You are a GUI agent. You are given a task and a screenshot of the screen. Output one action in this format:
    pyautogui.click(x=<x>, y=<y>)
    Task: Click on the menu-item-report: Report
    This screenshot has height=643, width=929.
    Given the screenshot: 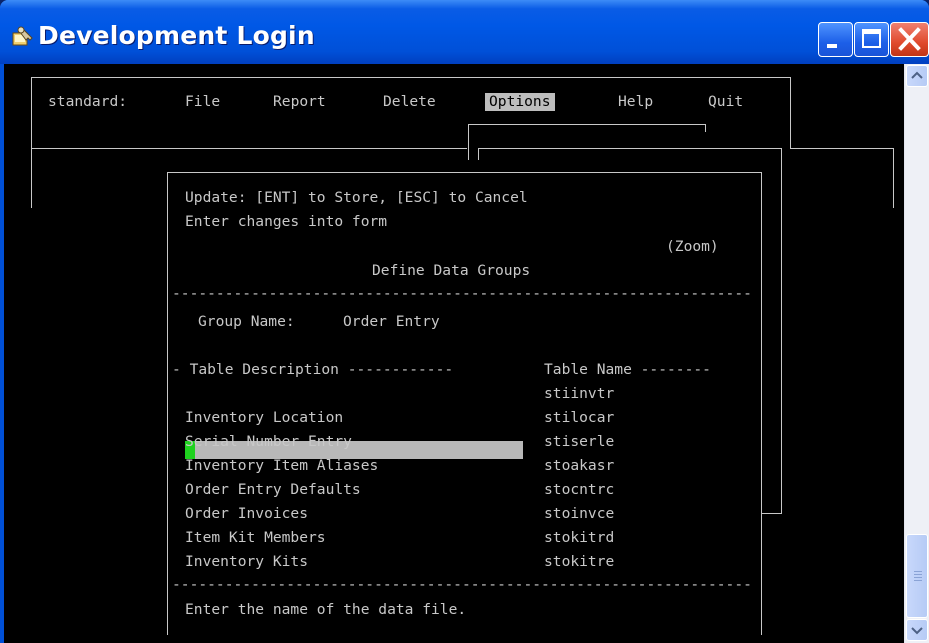 What is the action you would take?
    pyautogui.click(x=299, y=102)
    